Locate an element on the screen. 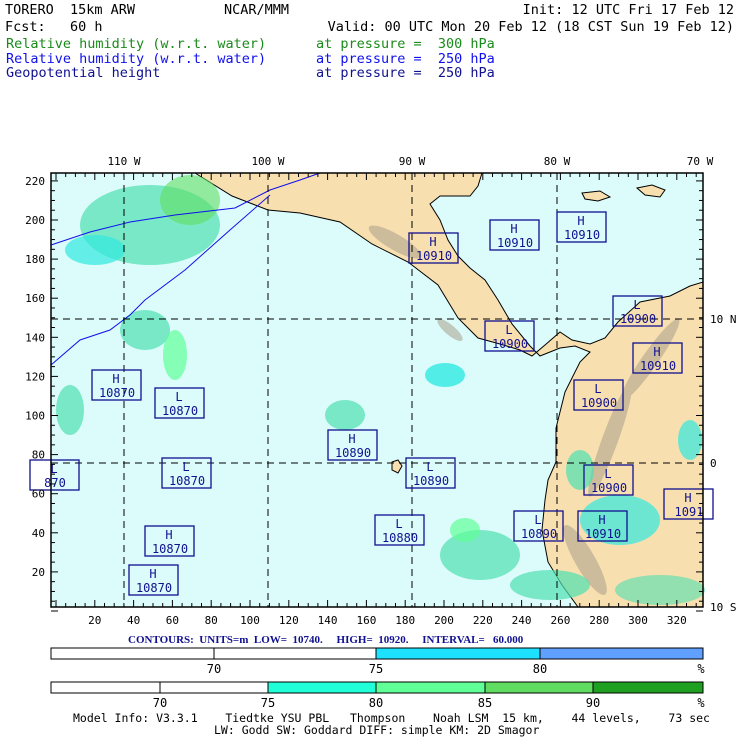  x-tick-label: 160 is located at coordinates (366, 620).